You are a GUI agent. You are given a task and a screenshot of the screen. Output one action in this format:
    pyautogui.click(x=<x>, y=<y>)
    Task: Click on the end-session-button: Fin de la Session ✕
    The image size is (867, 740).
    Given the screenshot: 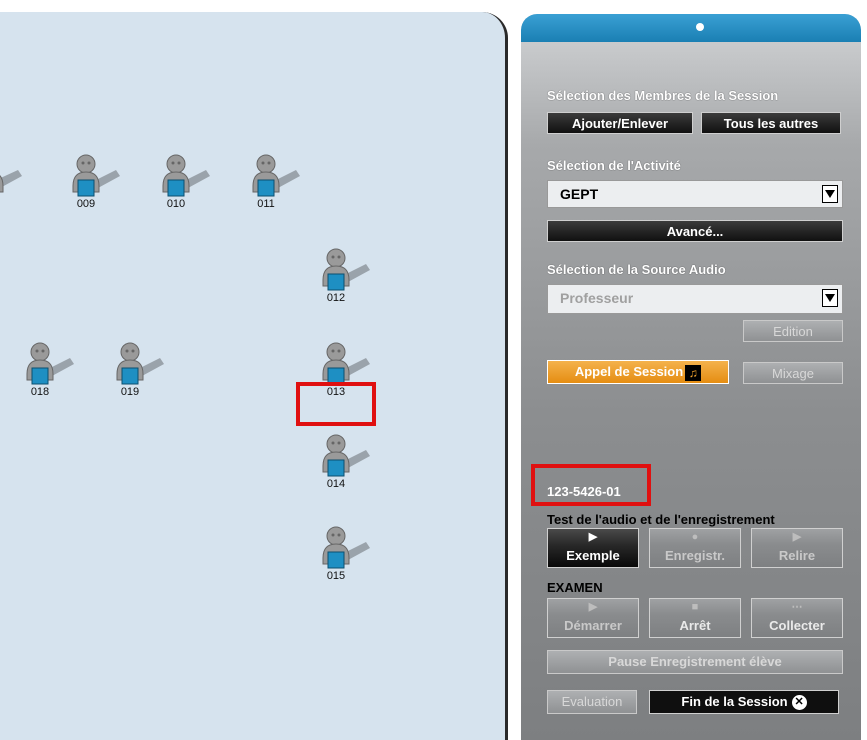 What is the action you would take?
    pyautogui.click(x=744, y=702)
    